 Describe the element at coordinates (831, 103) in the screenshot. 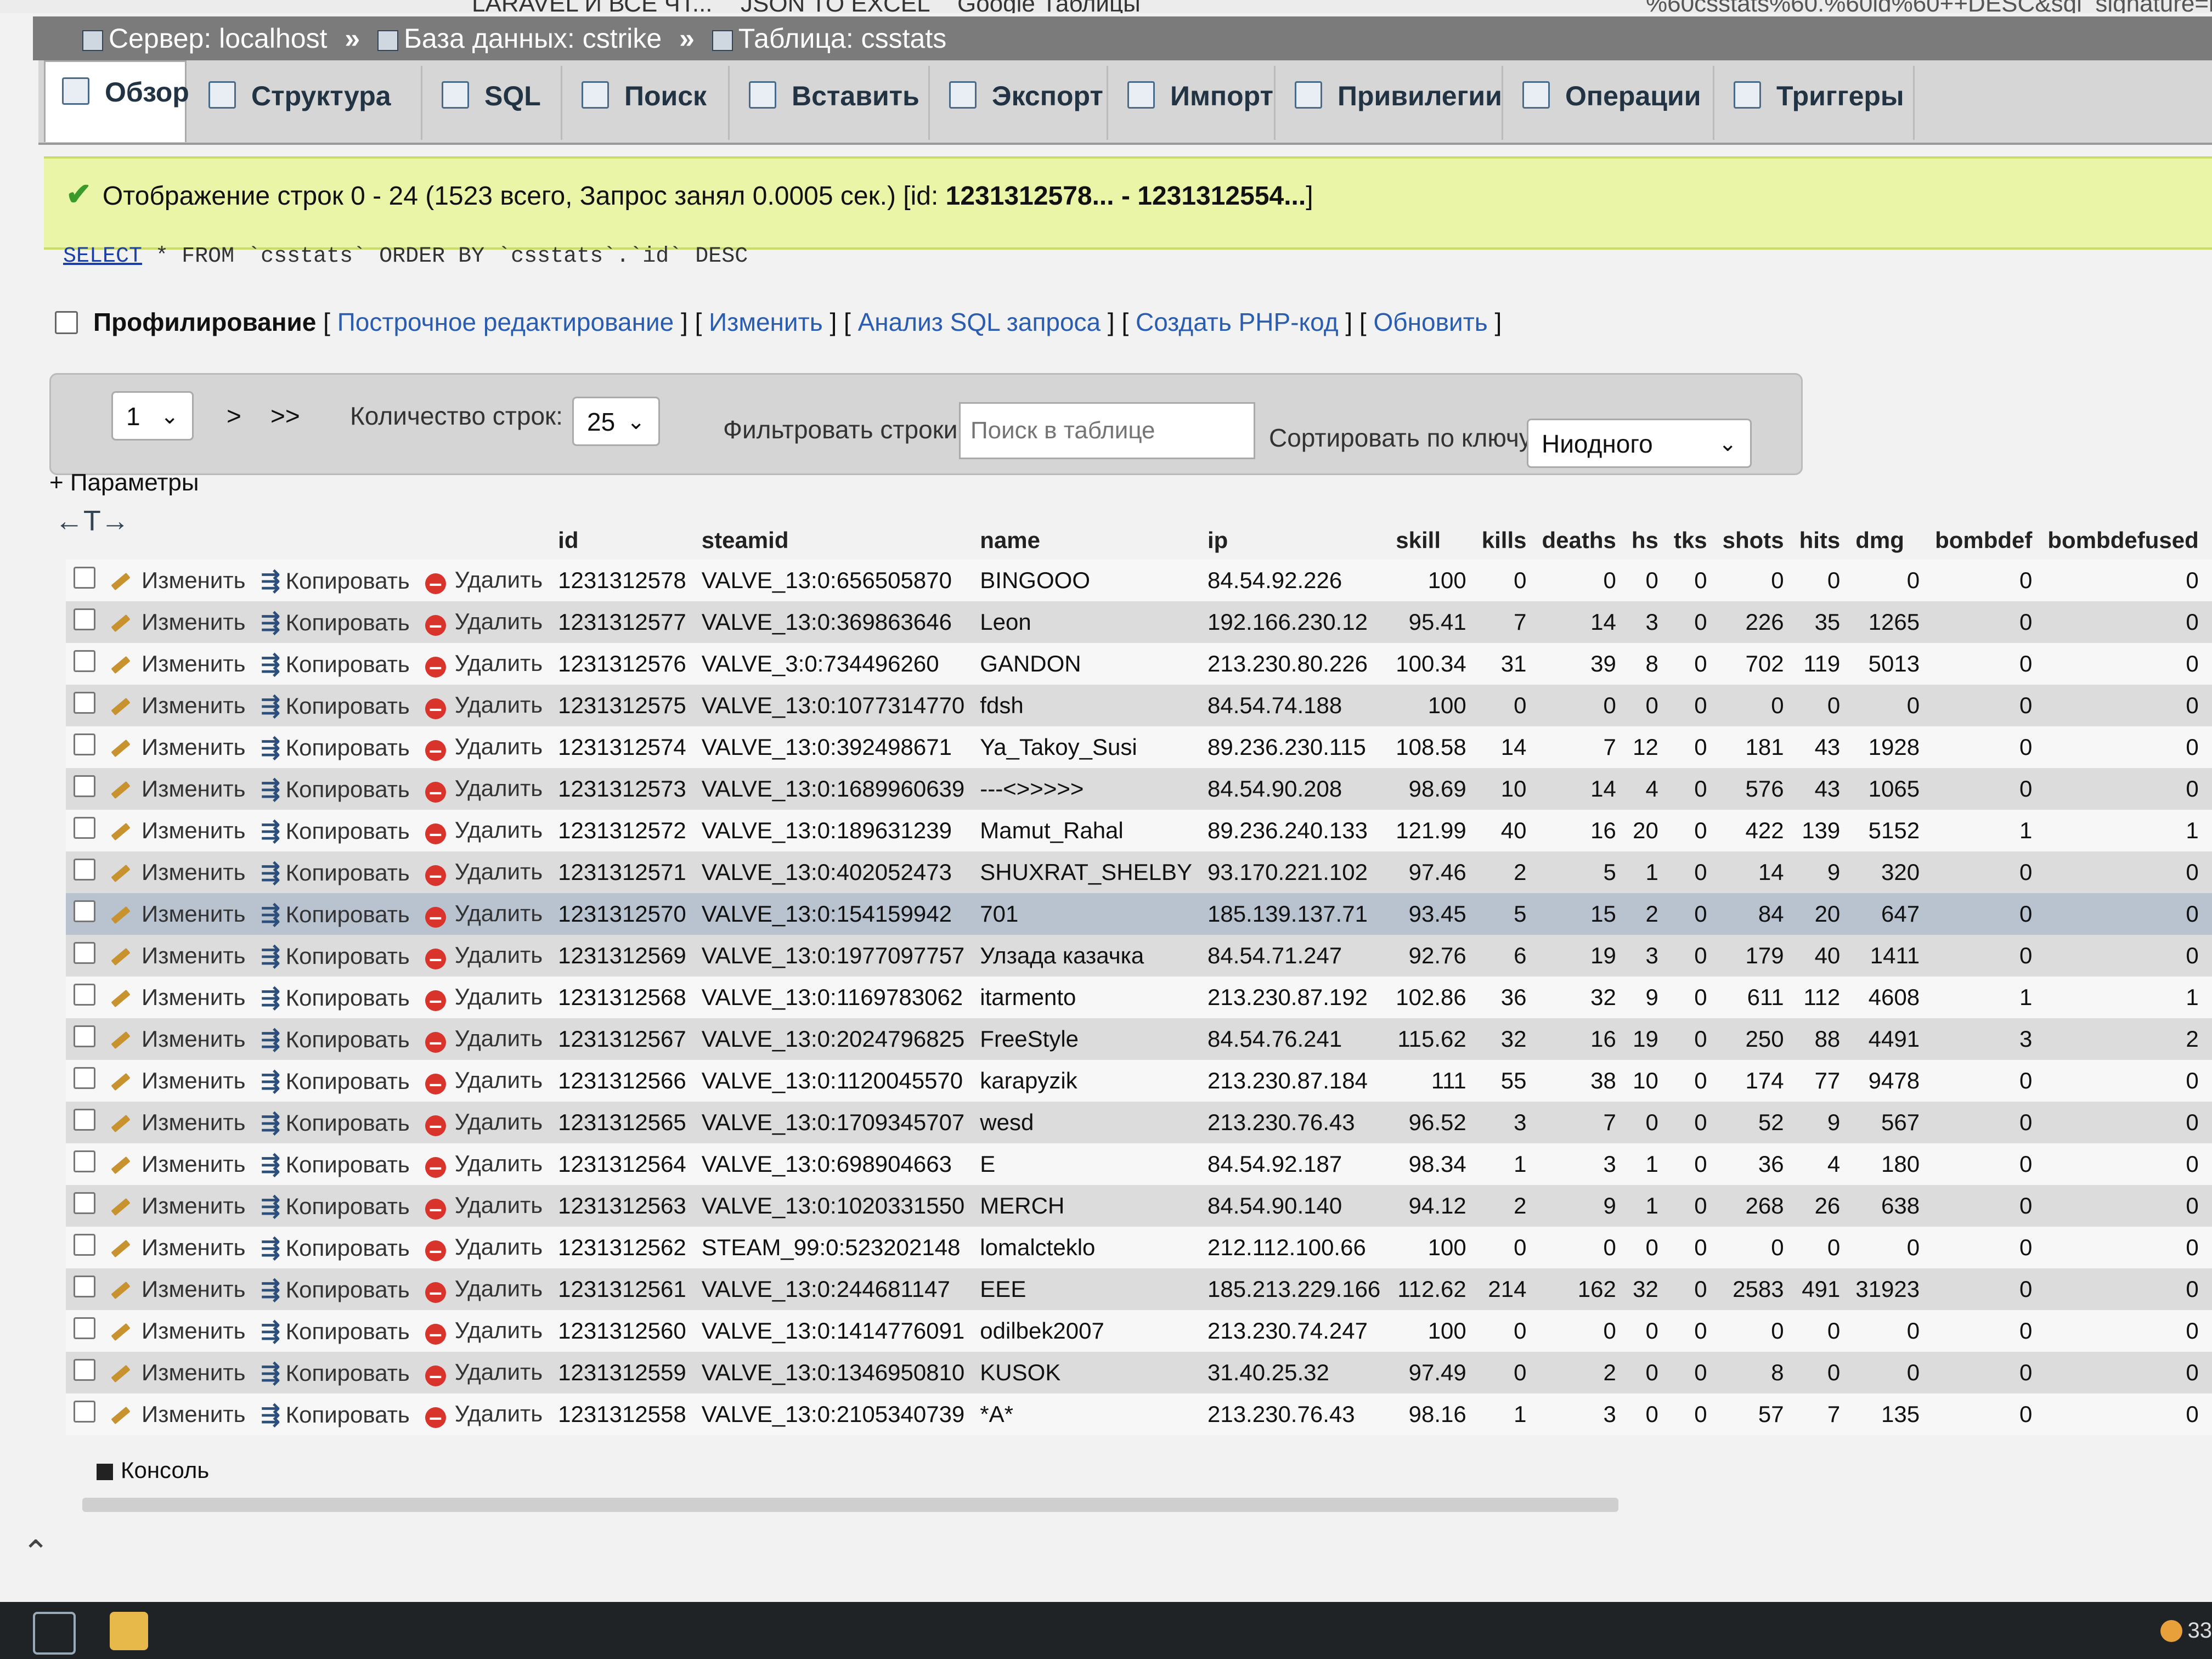

I see `tab-insert: Вставить` at that location.